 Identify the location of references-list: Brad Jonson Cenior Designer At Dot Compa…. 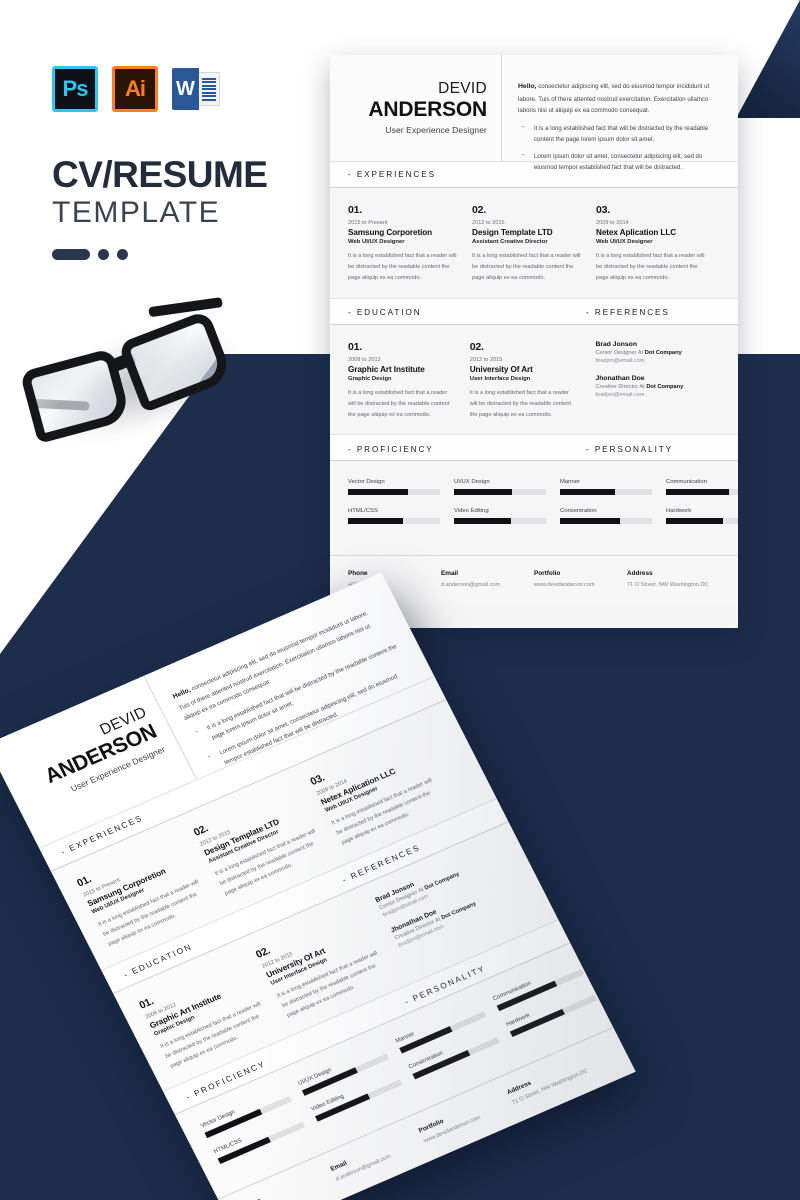
(655, 381).